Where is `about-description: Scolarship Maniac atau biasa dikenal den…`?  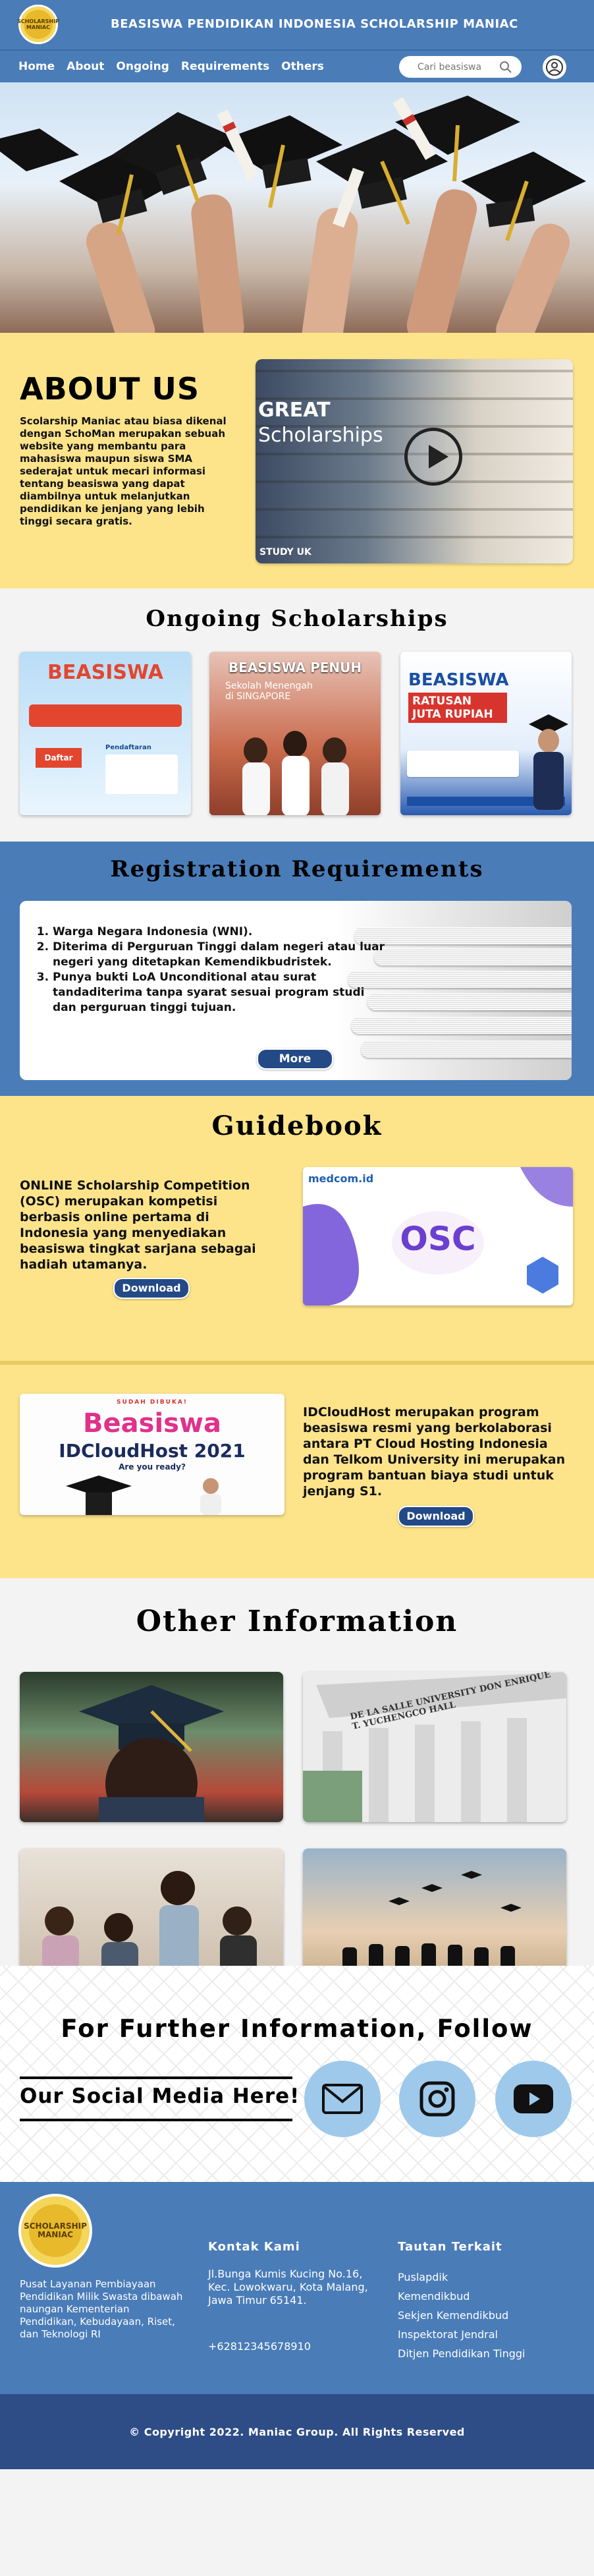 about-description: Scolarship Maniac atau biasa dikenal den… is located at coordinates (123, 471).